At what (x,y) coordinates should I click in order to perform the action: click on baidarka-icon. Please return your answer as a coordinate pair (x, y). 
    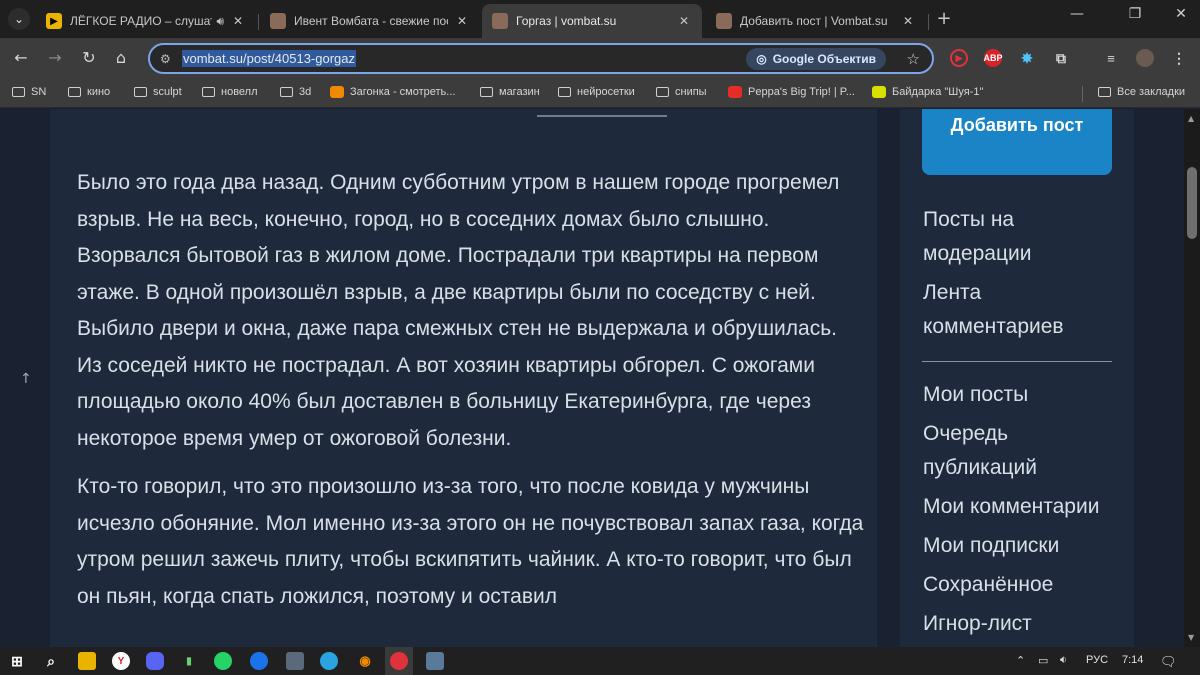
    Looking at the image, I should click on (879, 92).